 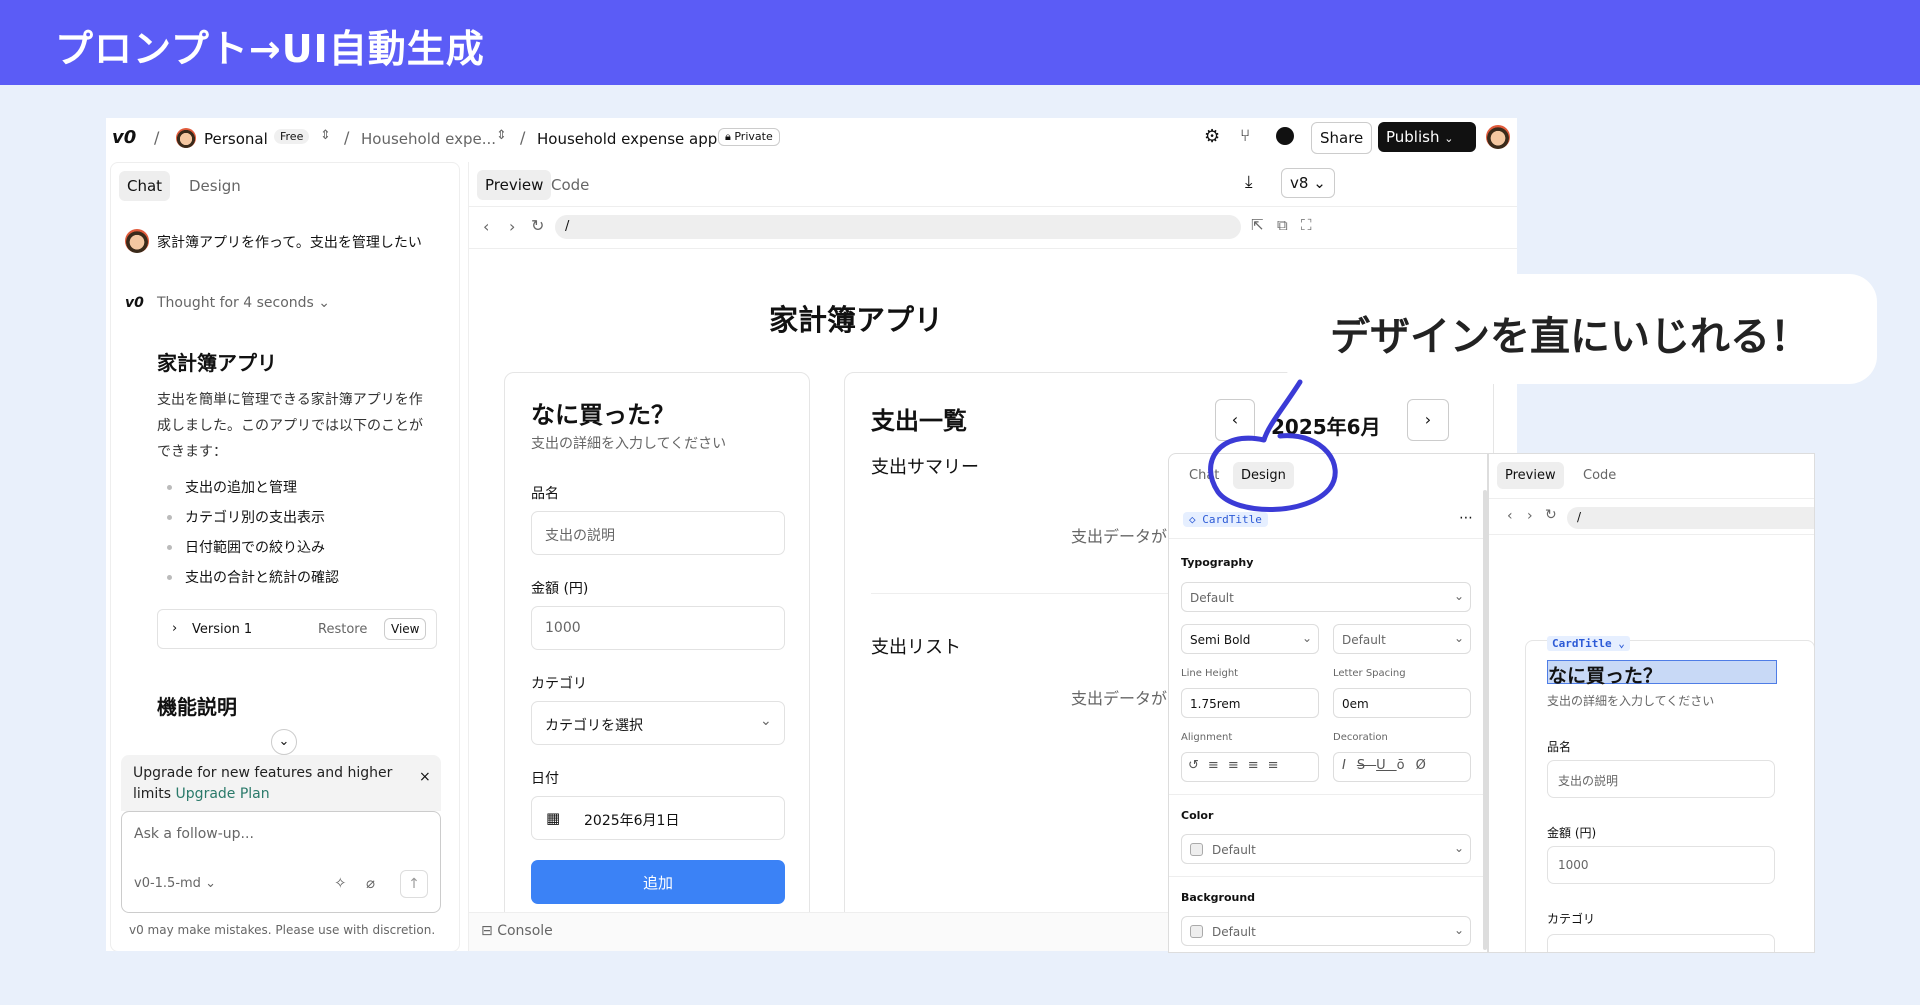 I want to click on callout-bubble: デザインを直にいじれる！, so click(x=1579, y=329).